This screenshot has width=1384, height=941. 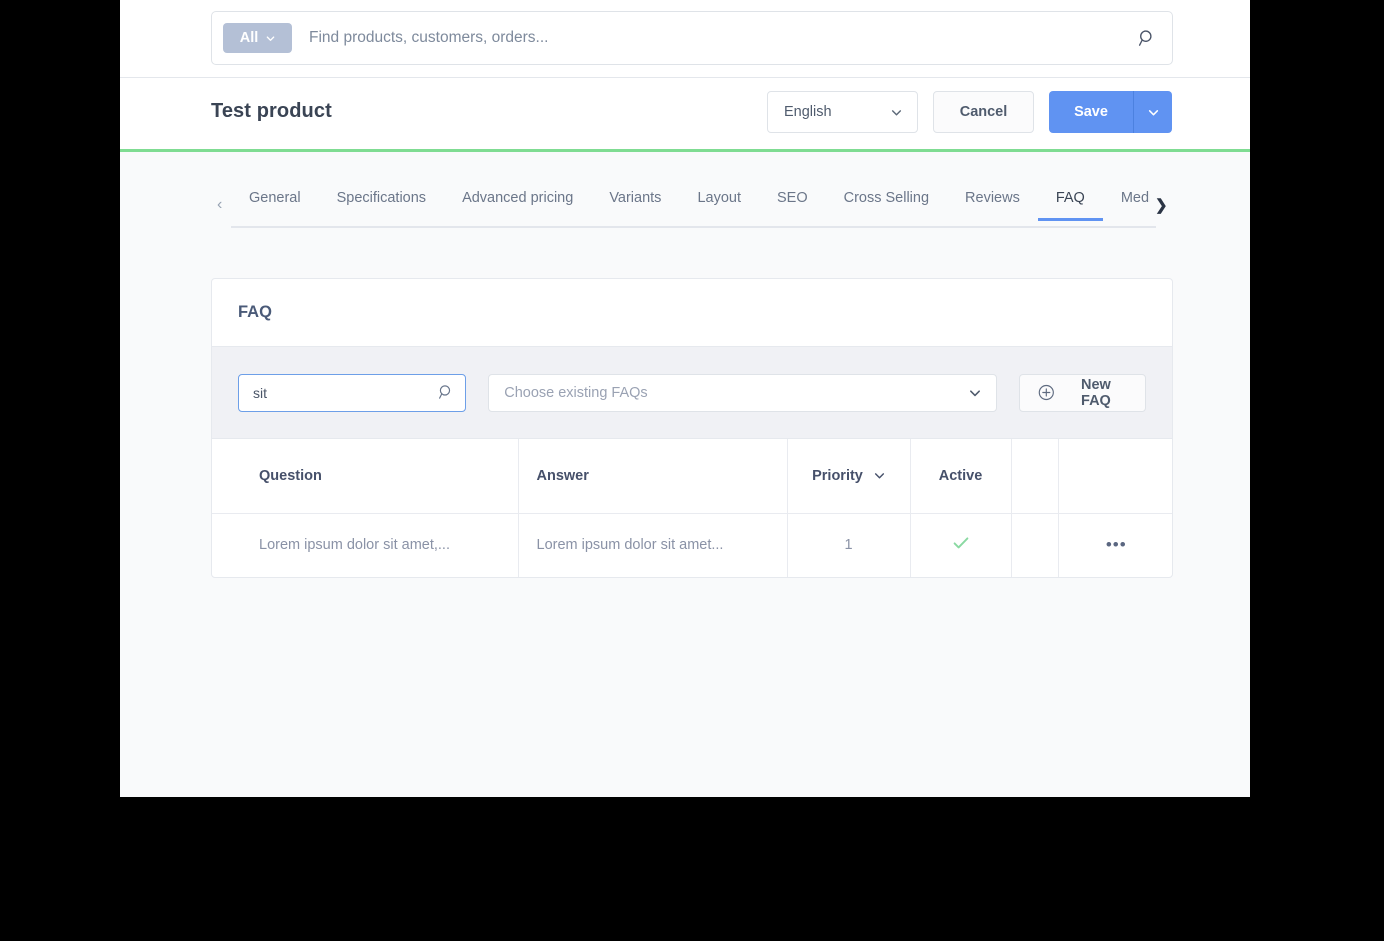 I want to click on faq-card-header: FAQ, so click(x=692, y=313).